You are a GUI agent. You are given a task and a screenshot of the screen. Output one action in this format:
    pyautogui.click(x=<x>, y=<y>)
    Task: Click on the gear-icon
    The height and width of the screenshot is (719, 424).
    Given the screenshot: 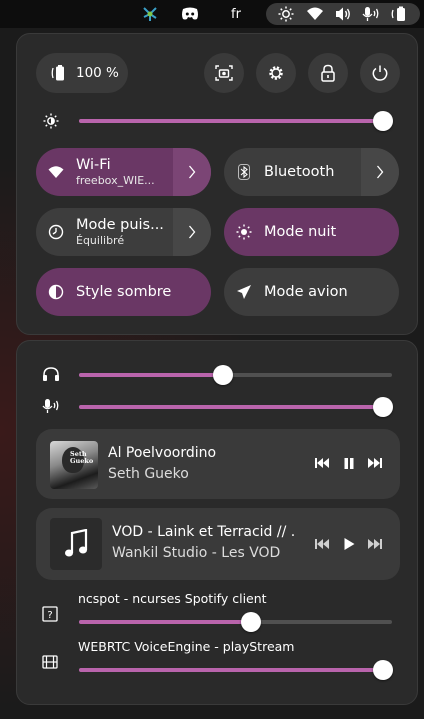 What is the action you would take?
    pyautogui.click(x=276, y=73)
    